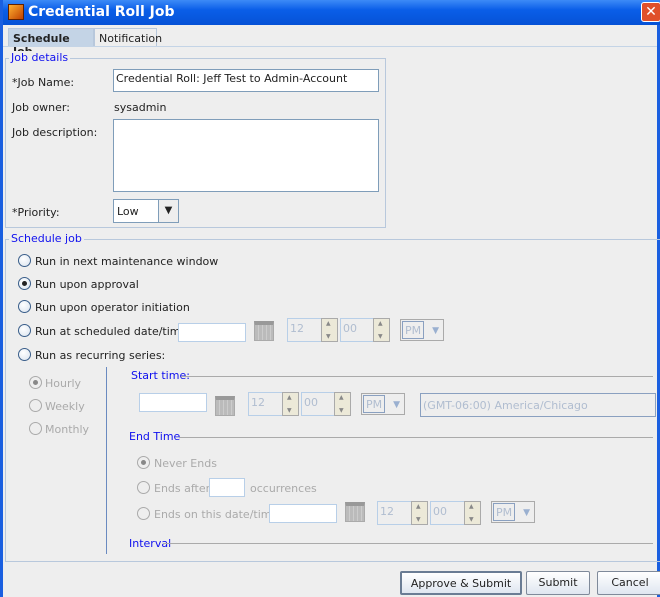  Describe the element at coordinates (128, 211) in the screenshot. I see `priority-value: Low` at that location.